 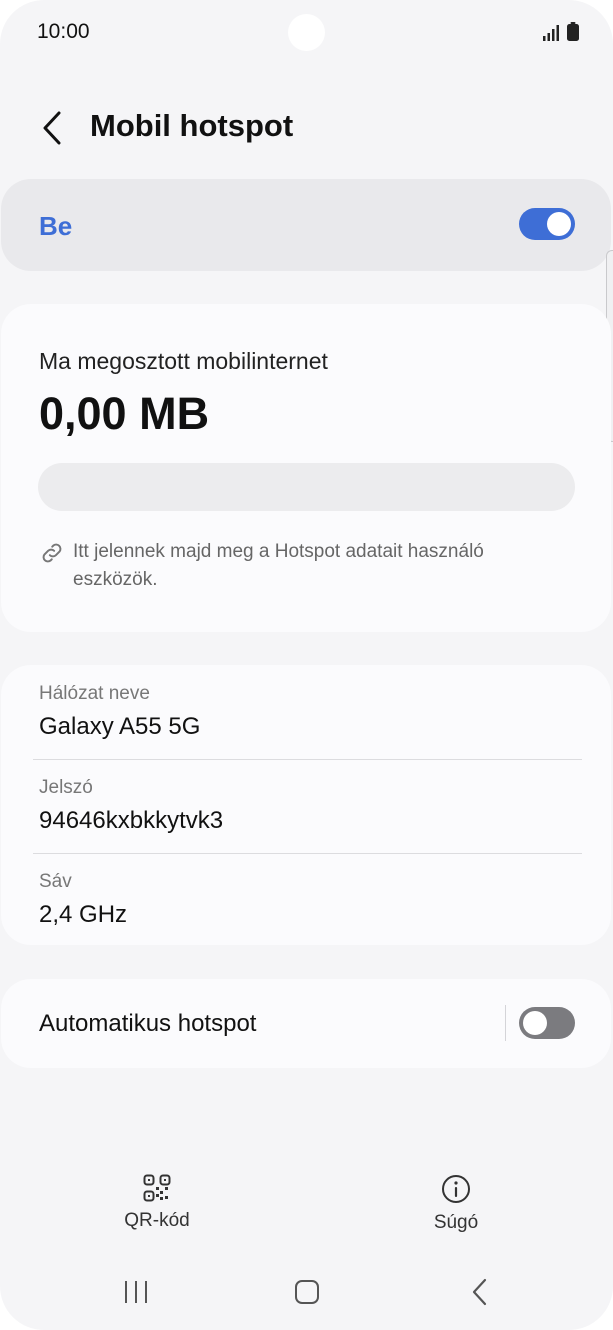 What do you see at coordinates (306, 1023) in the screenshot?
I see `auto-hotspot-row: Automatikus hotspot` at bounding box center [306, 1023].